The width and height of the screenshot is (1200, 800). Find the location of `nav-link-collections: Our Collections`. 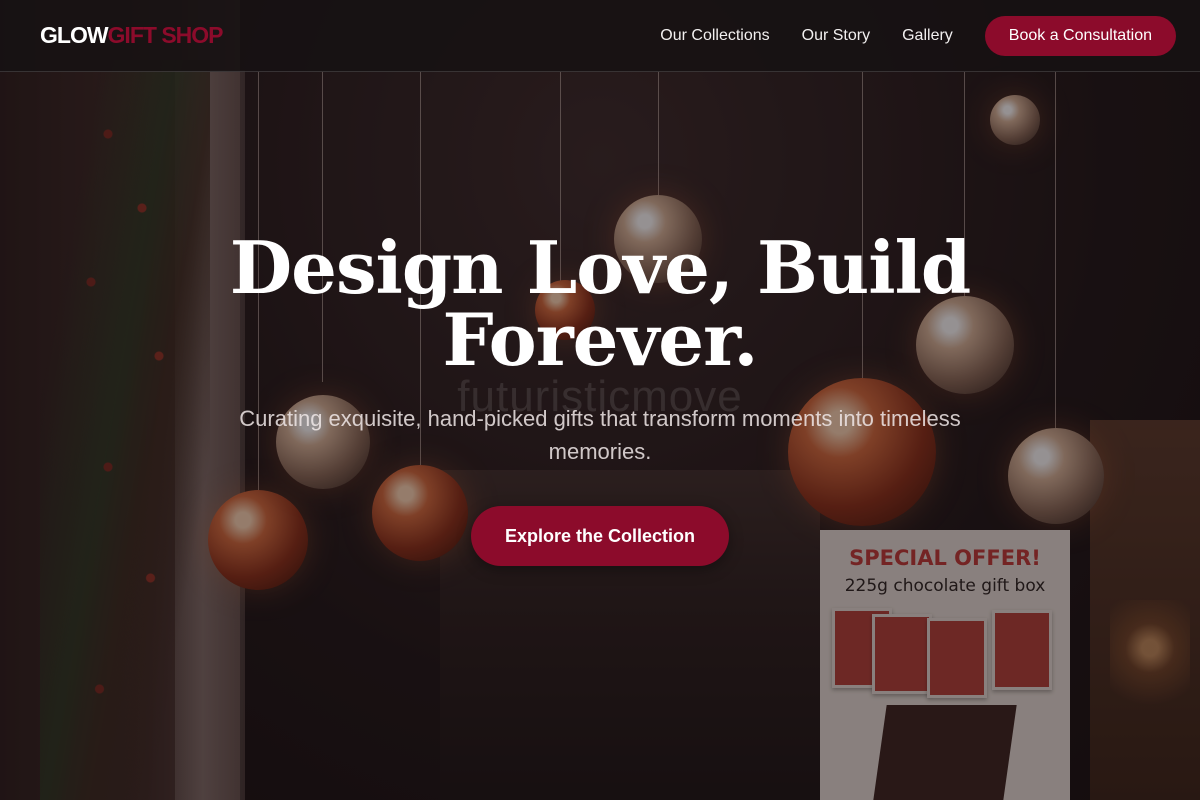

nav-link-collections: Our Collections is located at coordinates (714, 36).